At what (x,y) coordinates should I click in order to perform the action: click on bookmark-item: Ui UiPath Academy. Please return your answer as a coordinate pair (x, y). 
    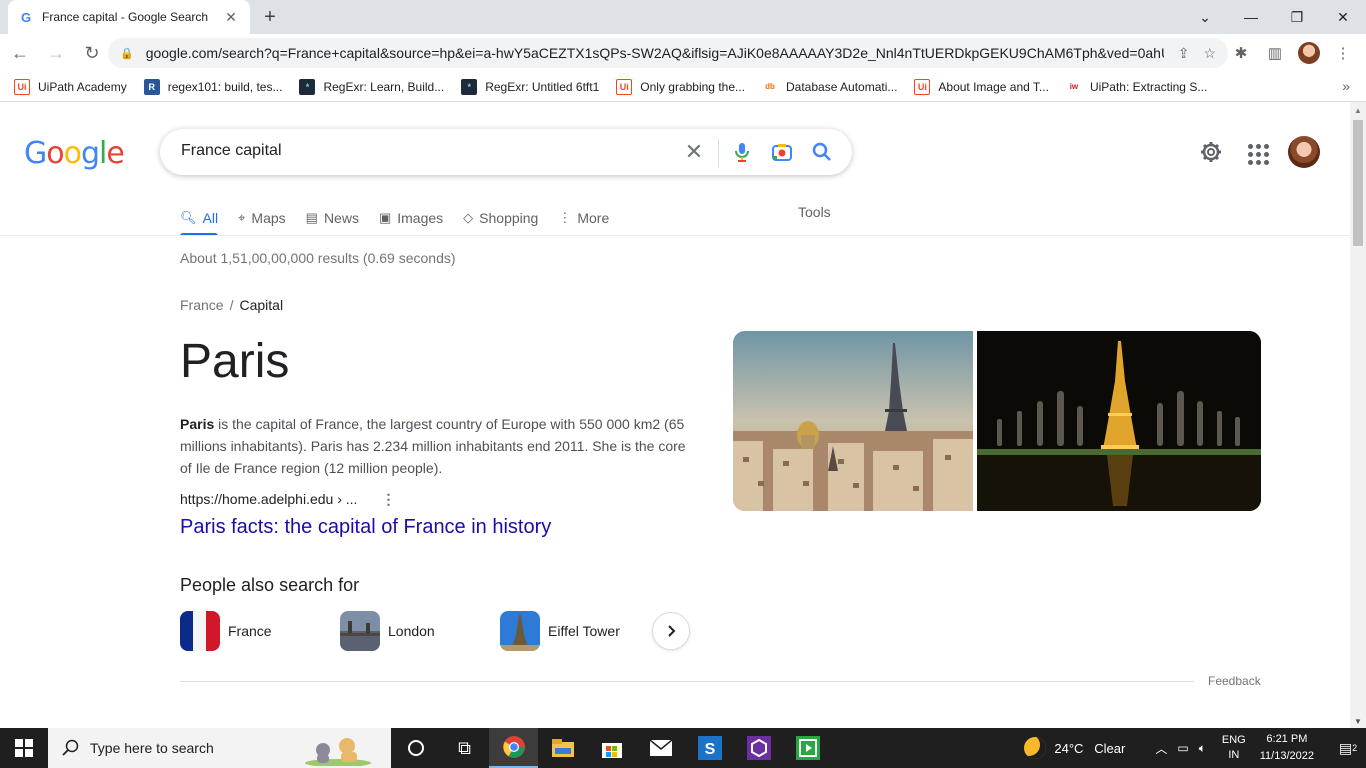
    Looking at the image, I should click on (70, 86).